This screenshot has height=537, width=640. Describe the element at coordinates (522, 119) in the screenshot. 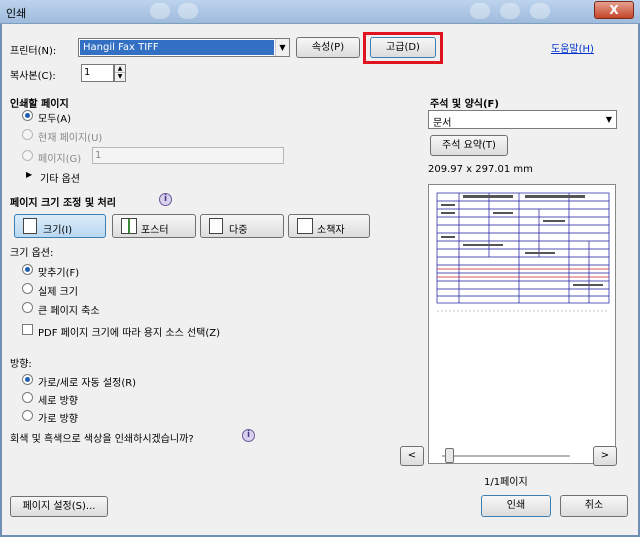

I see `comments-forms-select: 문서 ▼` at that location.